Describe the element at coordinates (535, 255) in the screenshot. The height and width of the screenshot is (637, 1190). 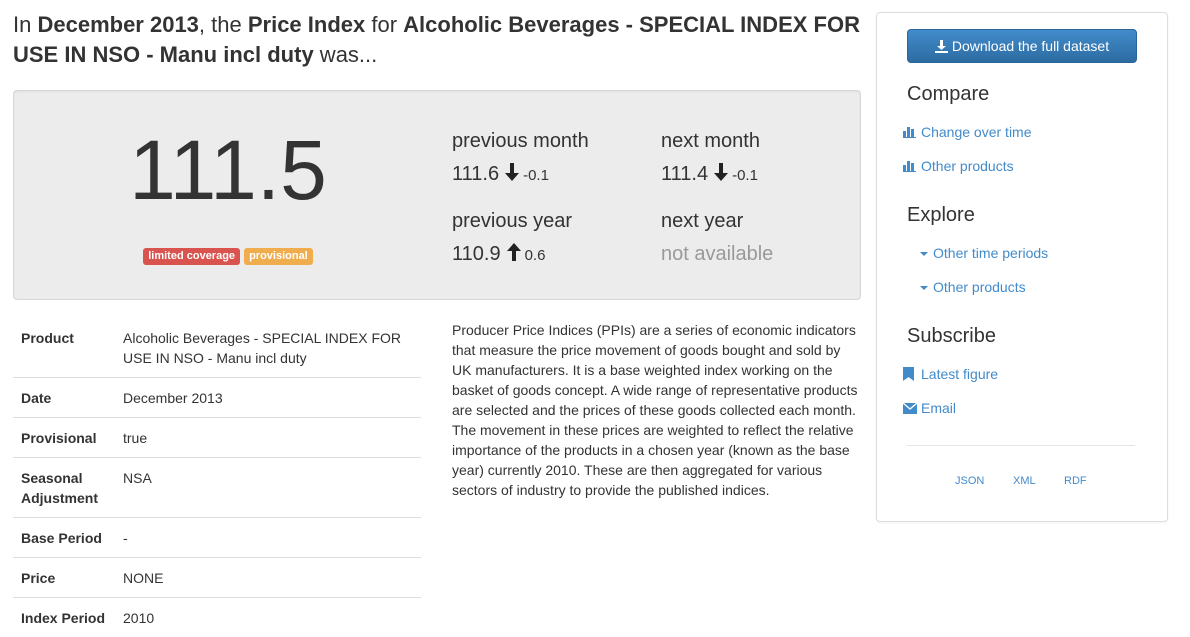
I see `previous-year-diff: 0.6` at that location.